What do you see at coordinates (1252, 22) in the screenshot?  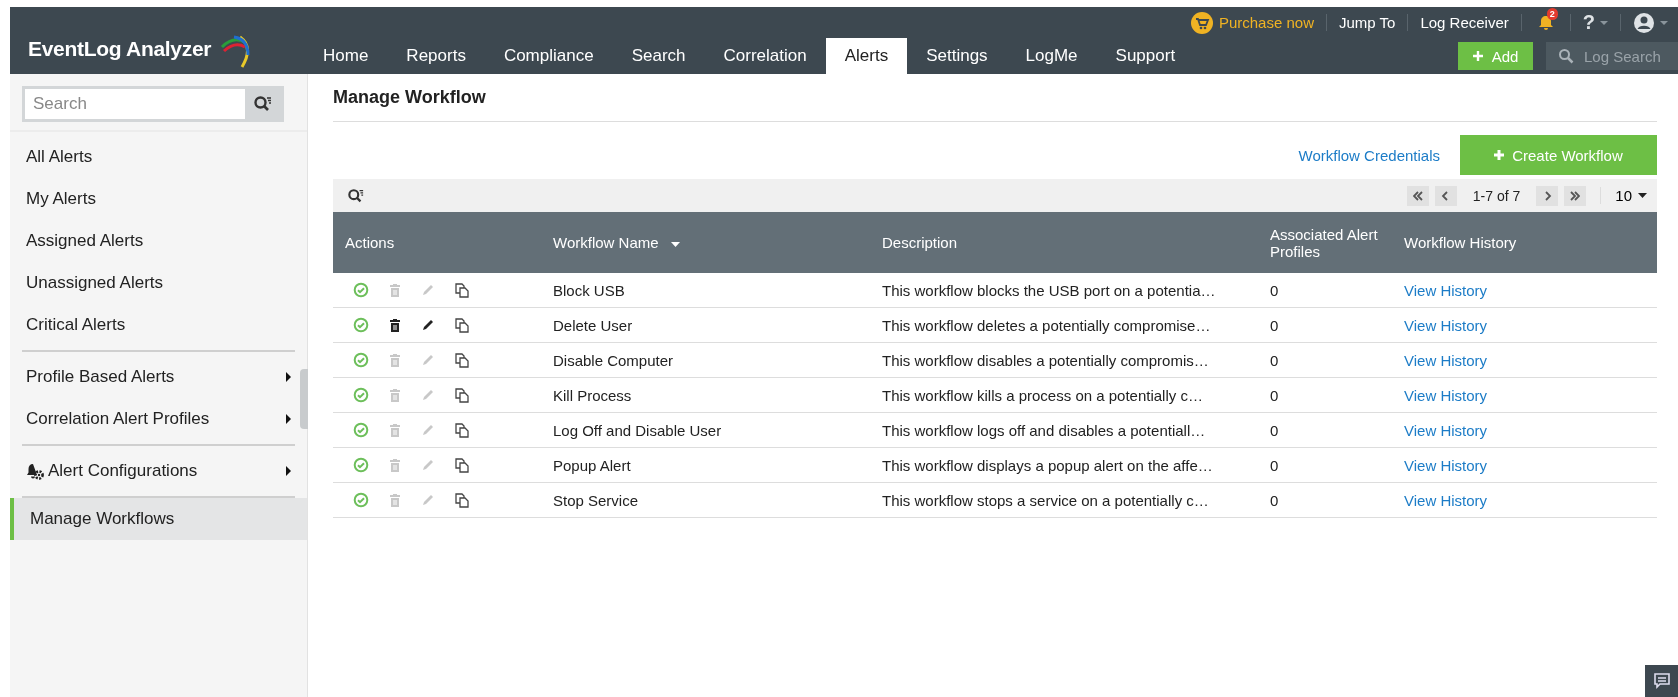 I see `purchase-link: Purchase now` at bounding box center [1252, 22].